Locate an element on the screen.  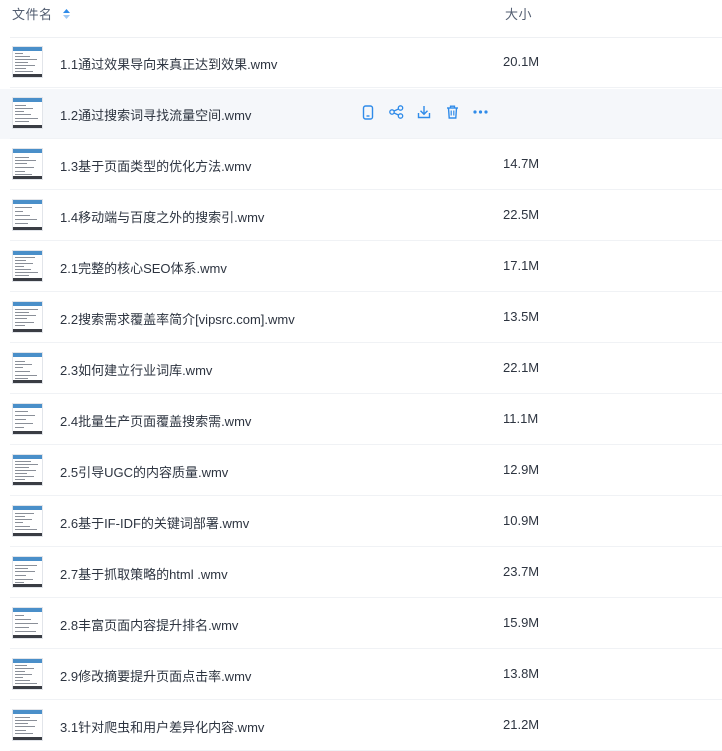
file-row: 1.4移动端与百度之外的搜索引.wmv 22.5M is located at coordinates (361, 216).